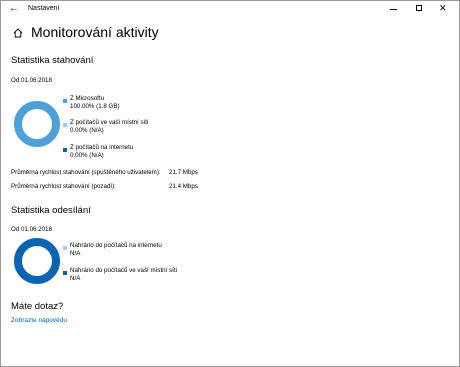 The width and height of the screenshot is (460, 367). What do you see at coordinates (65, 248) in the screenshot?
I see `legend-swatch-upload-internet` at bounding box center [65, 248].